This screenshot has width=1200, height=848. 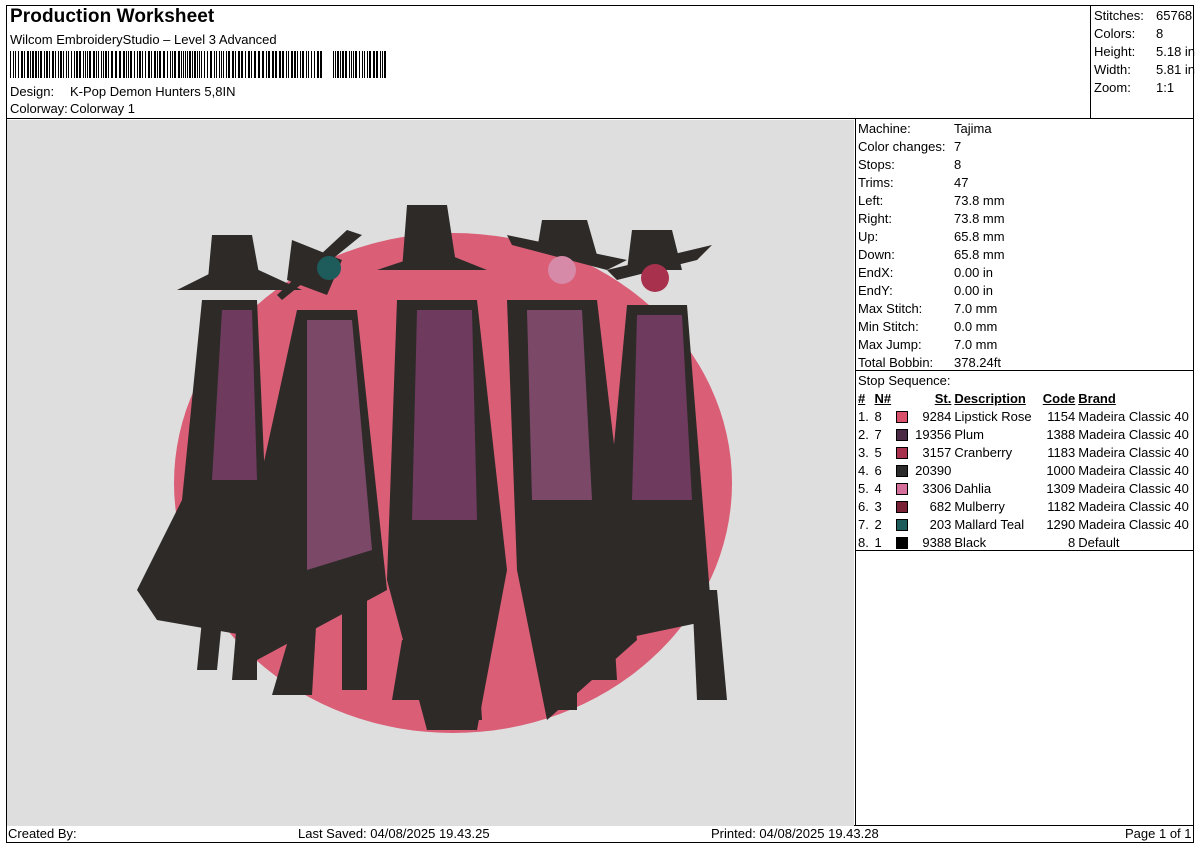 I want to click on summary-value: 5.18 in, so click(x=1176, y=51).